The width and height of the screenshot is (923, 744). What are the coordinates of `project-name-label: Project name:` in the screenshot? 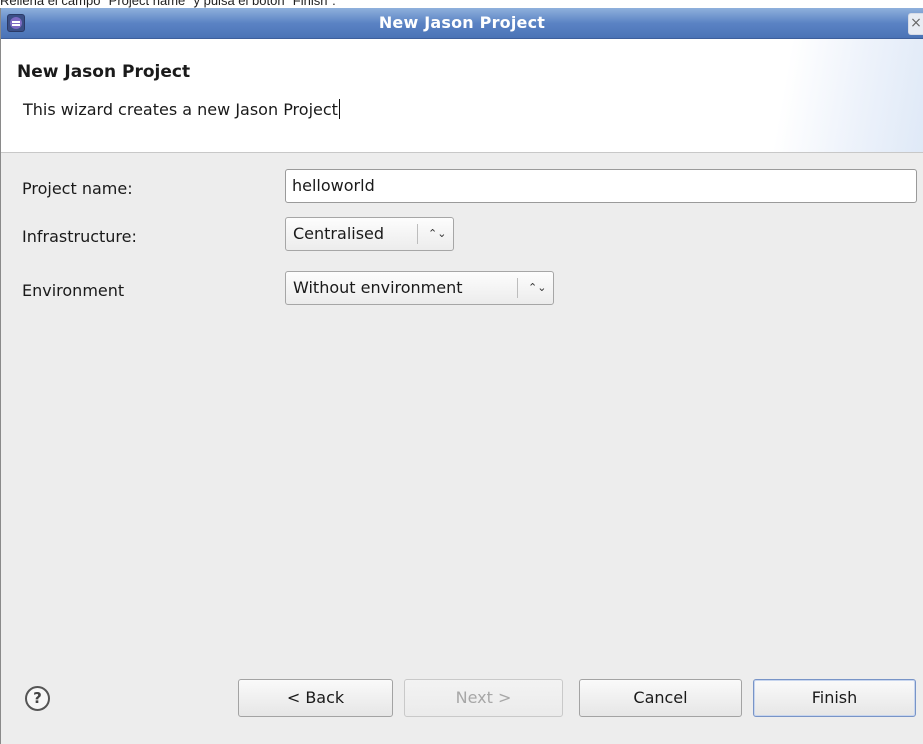 It's located at (77, 188).